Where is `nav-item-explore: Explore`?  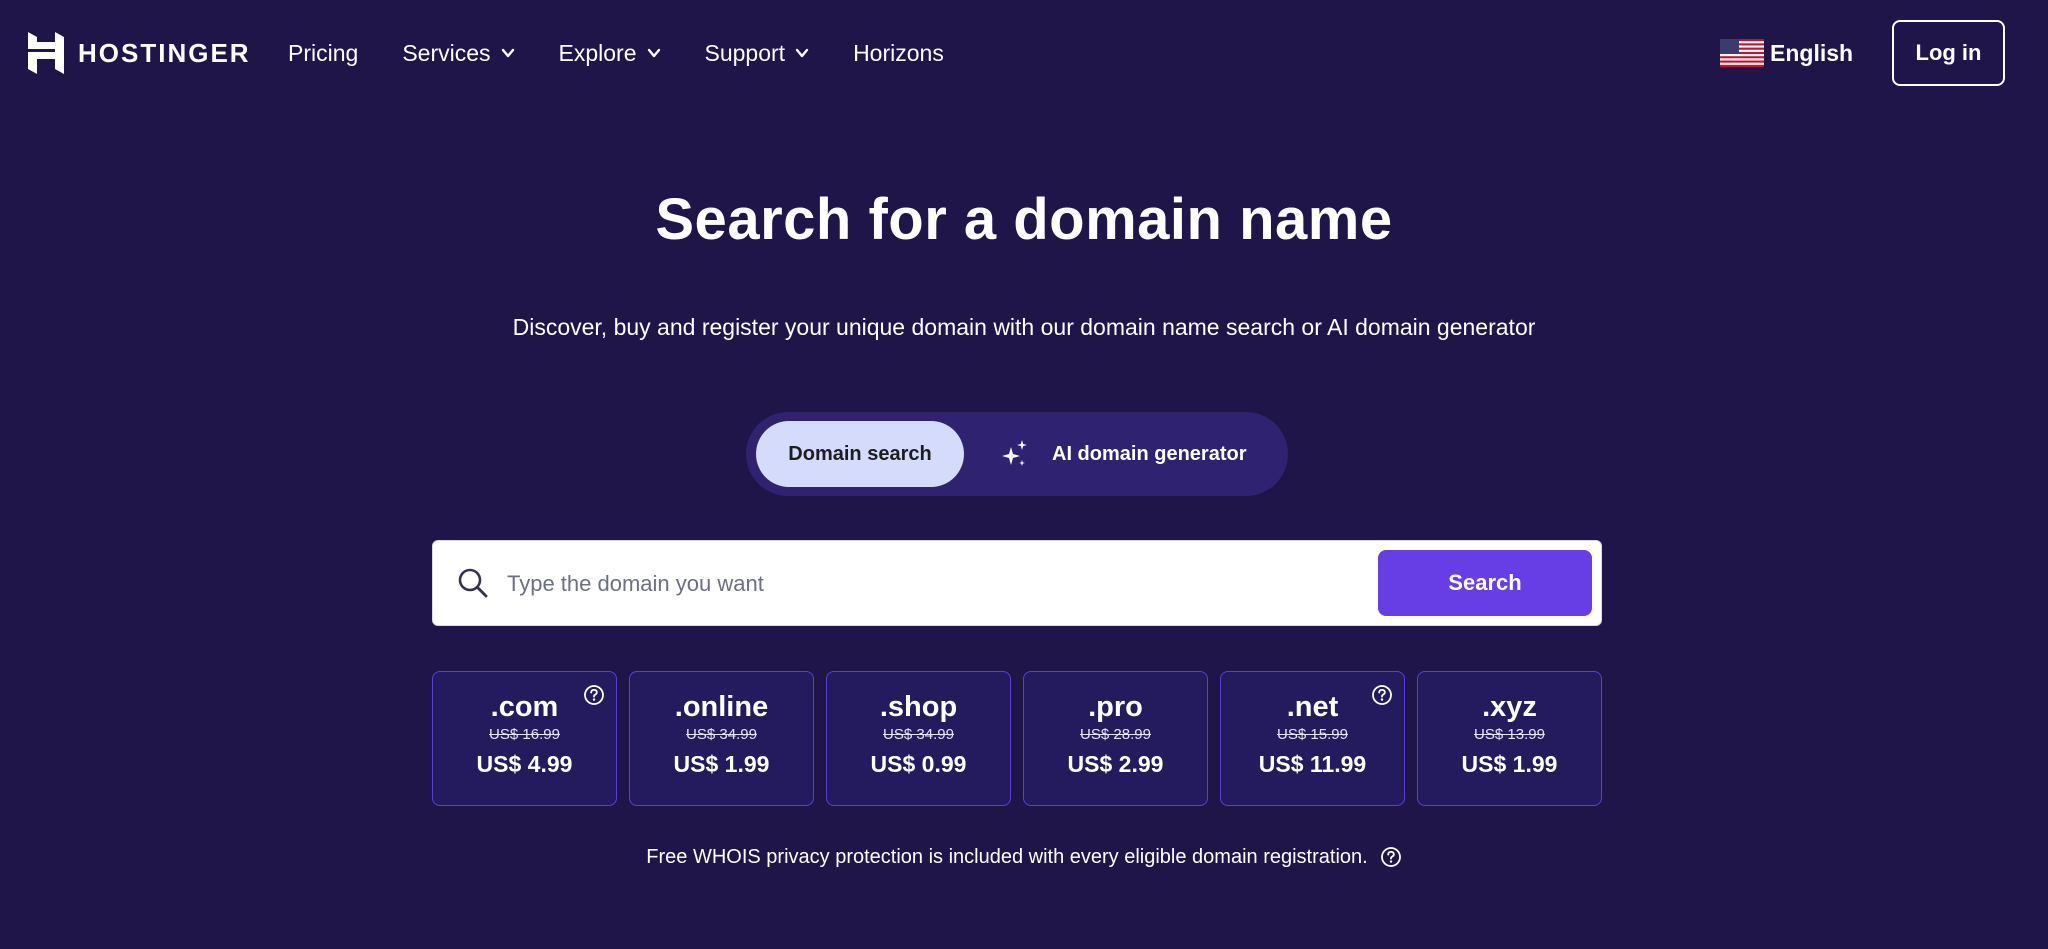 nav-item-explore: Explore is located at coordinates (610, 53).